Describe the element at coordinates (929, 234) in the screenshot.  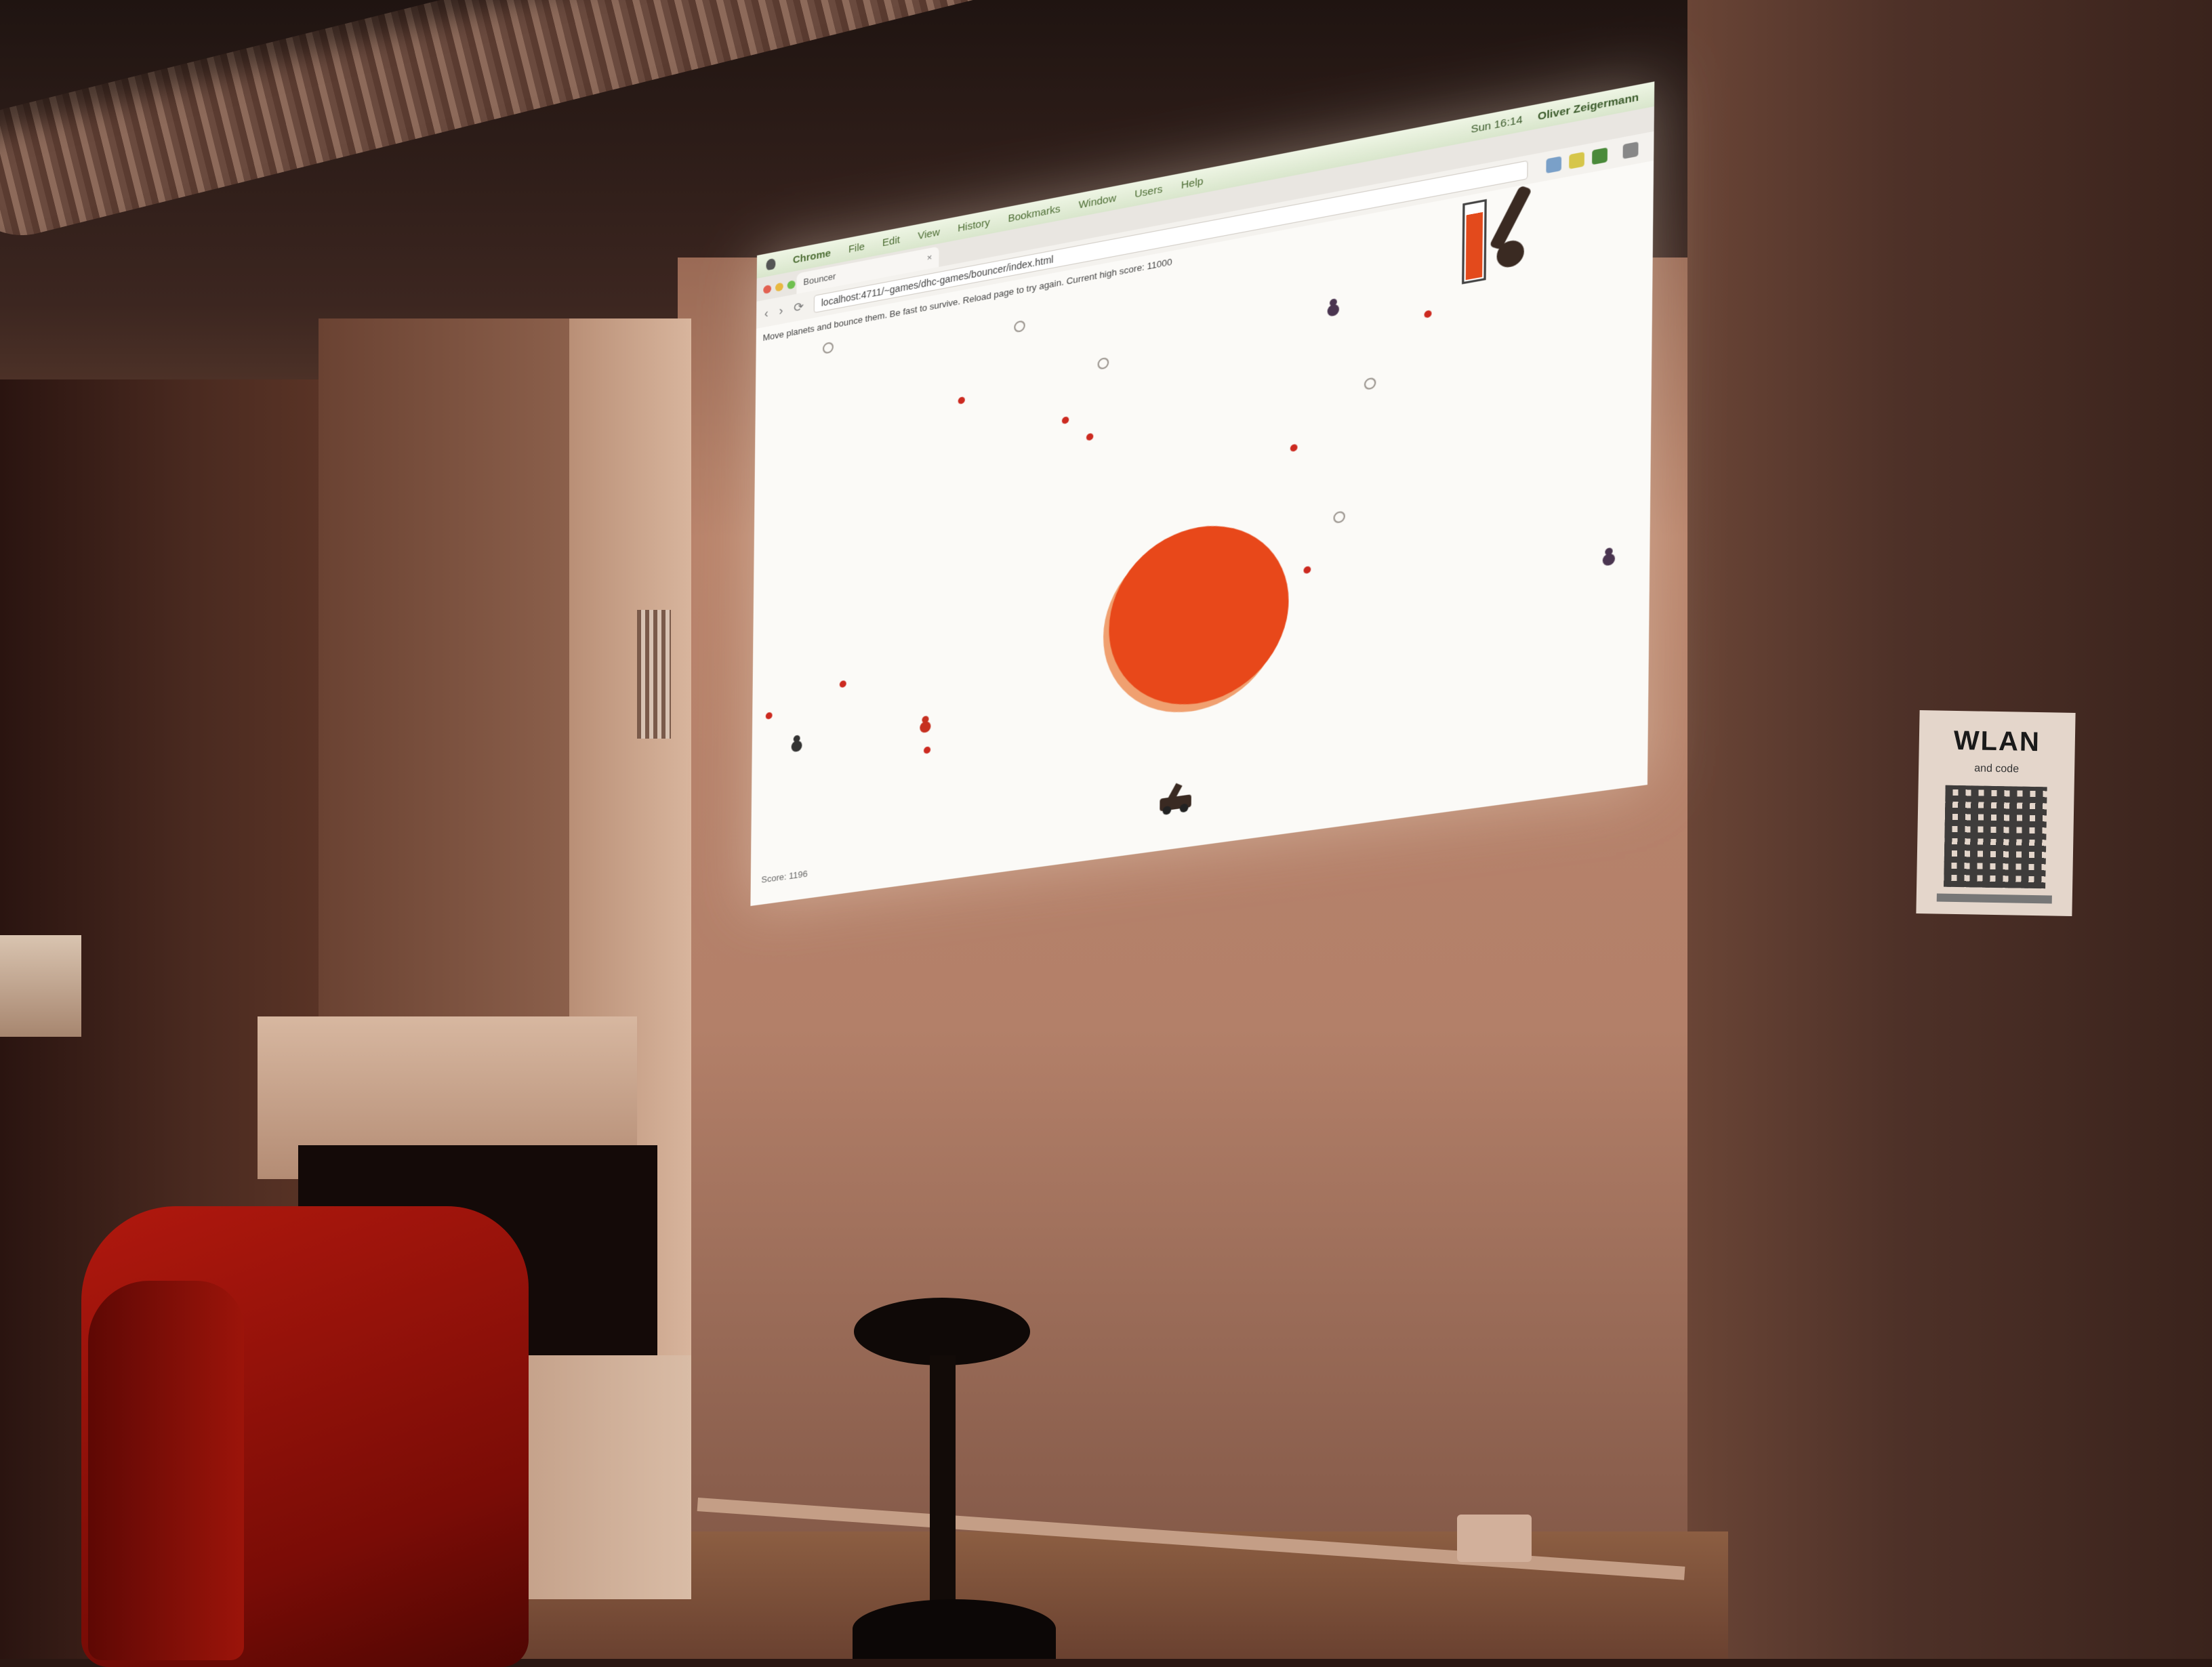
I see `menu-view: View` at that location.